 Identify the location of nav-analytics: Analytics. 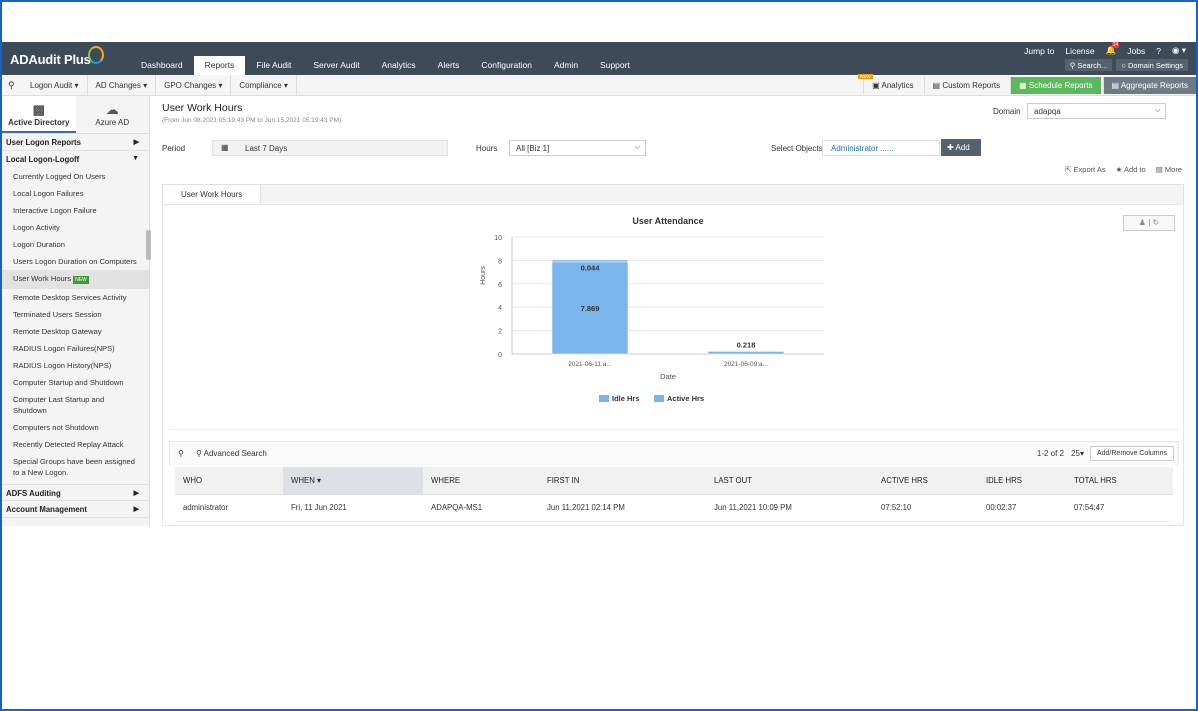
(399, 65).